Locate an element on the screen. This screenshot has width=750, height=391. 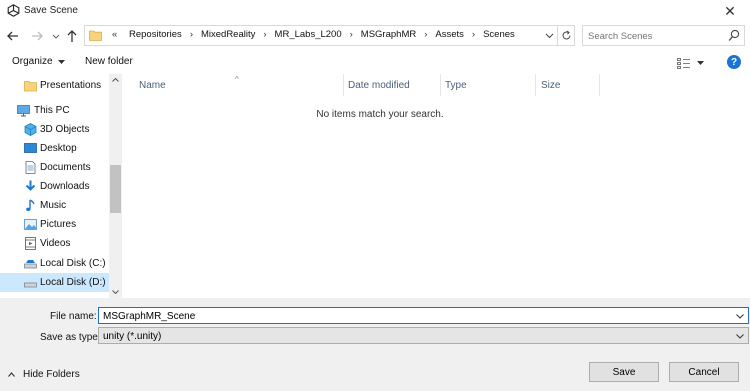
help-icon: ? is located at coordinates (734, 62).